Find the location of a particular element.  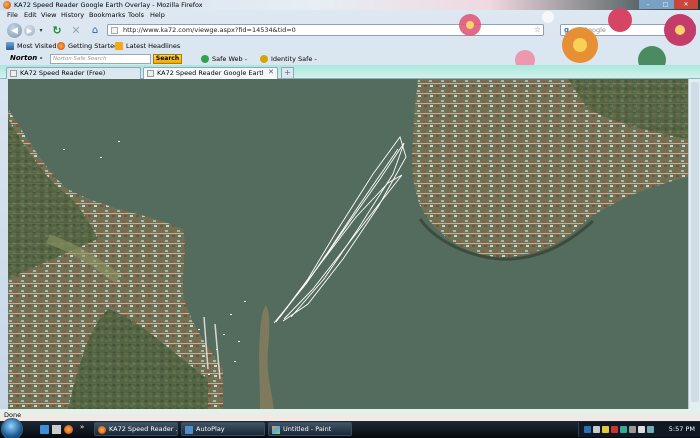

bluetooth-icon is located at coordinates (587, 429).